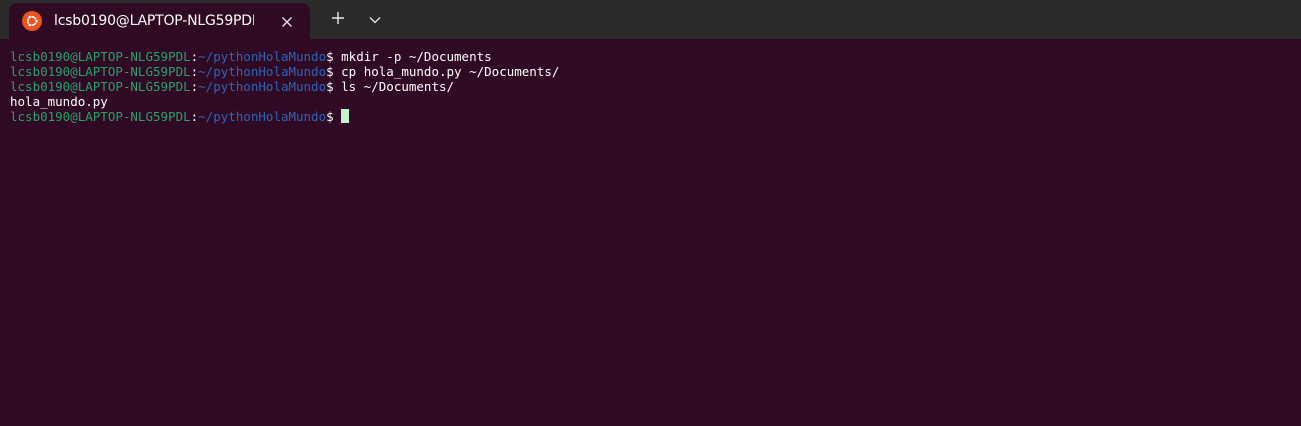 The width and height of the screenshot is (1301, 426). I want to click on plus-icon, so click(338, 20).